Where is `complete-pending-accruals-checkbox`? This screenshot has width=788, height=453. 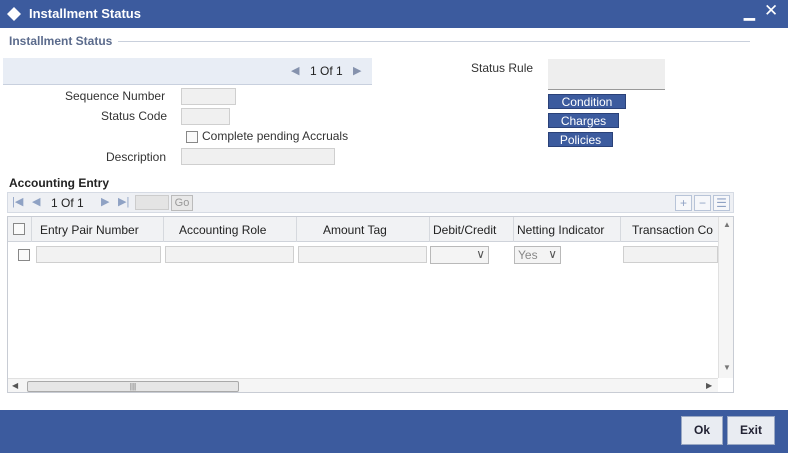
complete-pending-accruals-checkbox is located at coordinates (192, 137).